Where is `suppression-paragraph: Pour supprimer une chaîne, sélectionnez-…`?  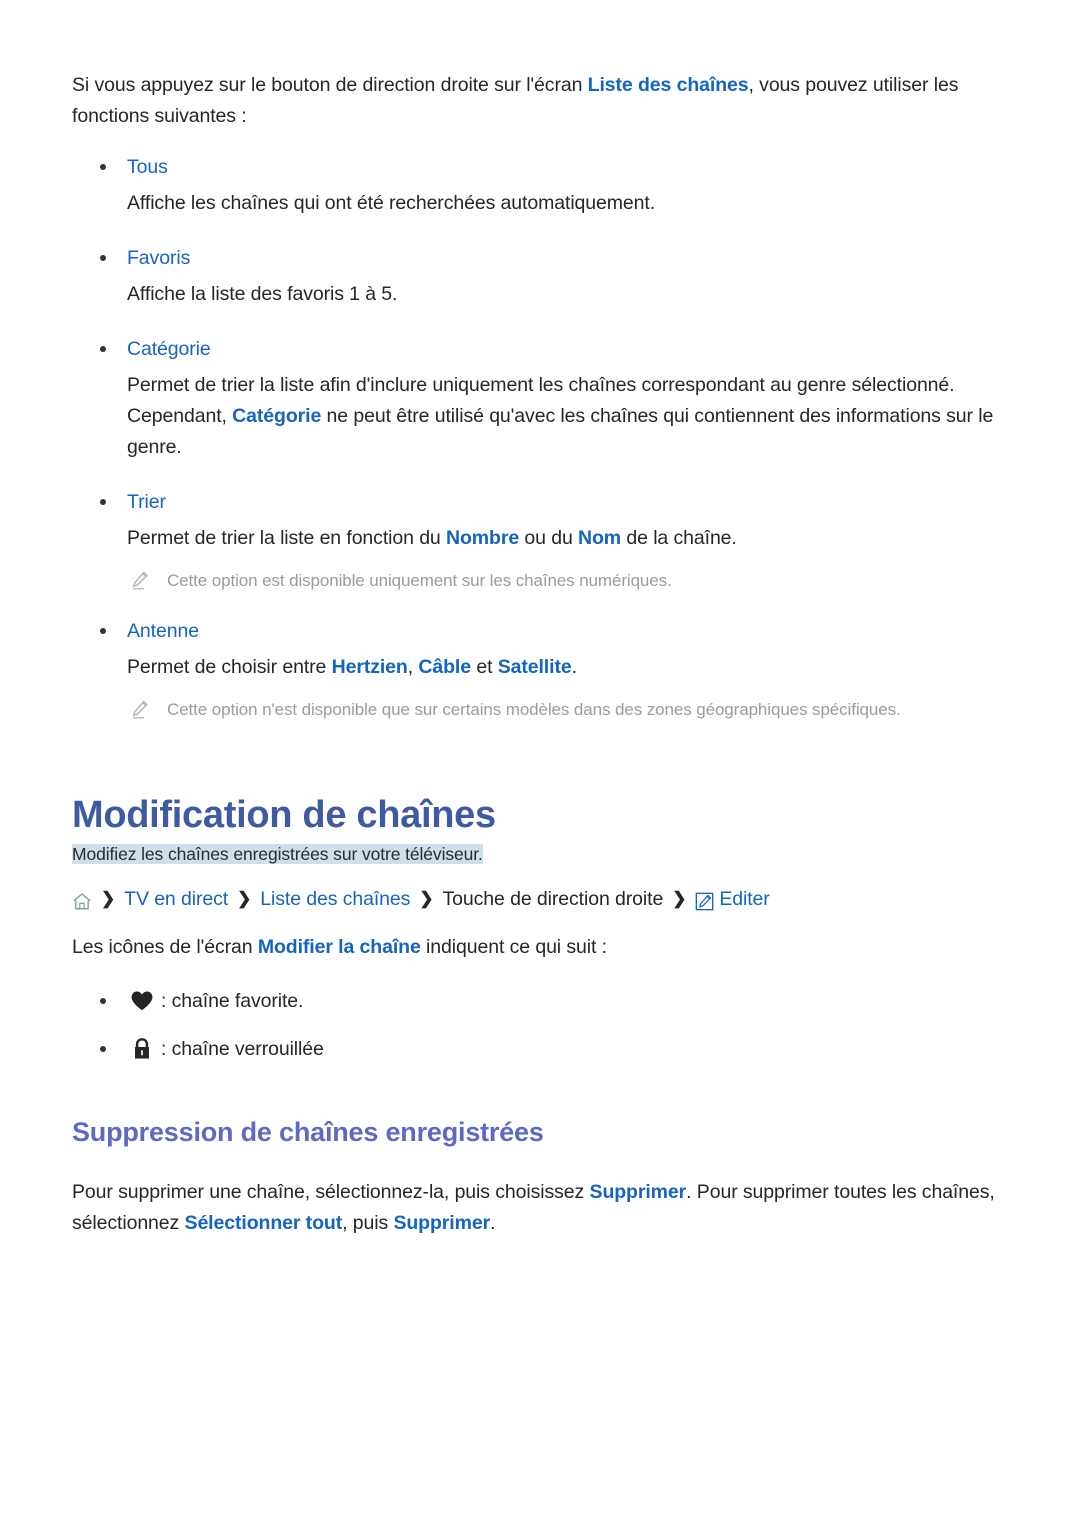
suppression-paragraph: Pour supprimer une chaîne, sélectionnez-… is located at coordinates (540, 1208).